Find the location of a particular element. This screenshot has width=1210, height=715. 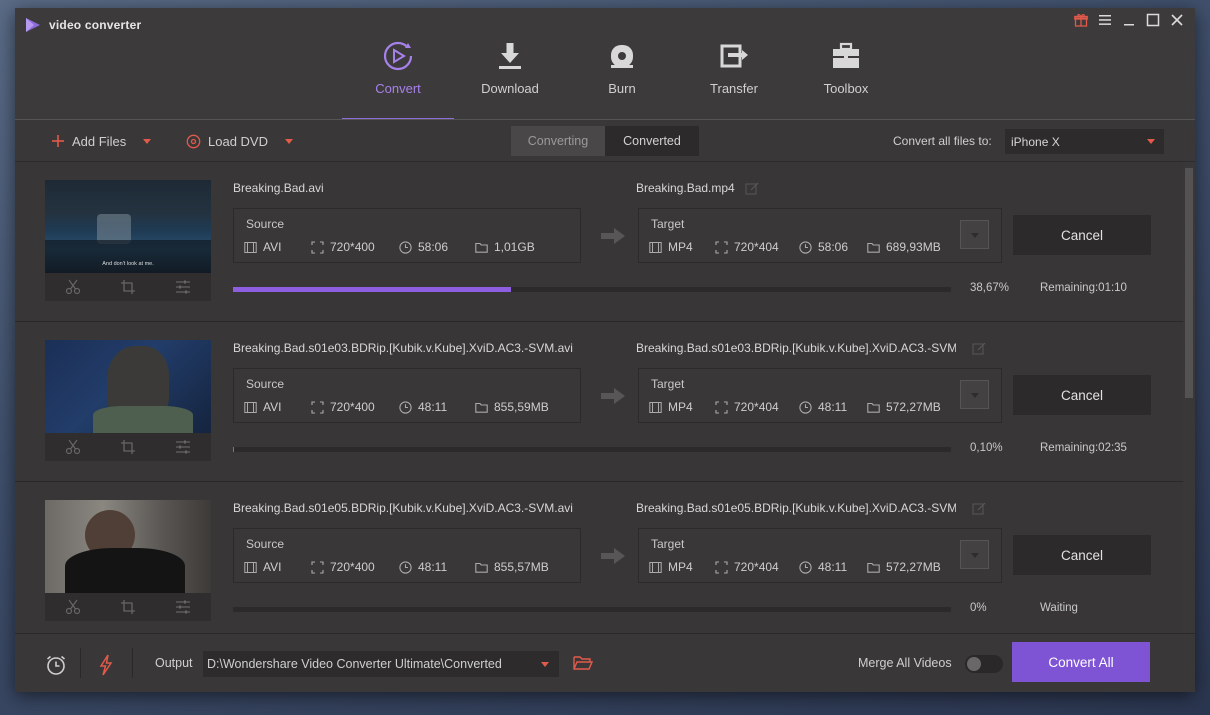

tab-convert: Convert is located at coordinates (398, 79).